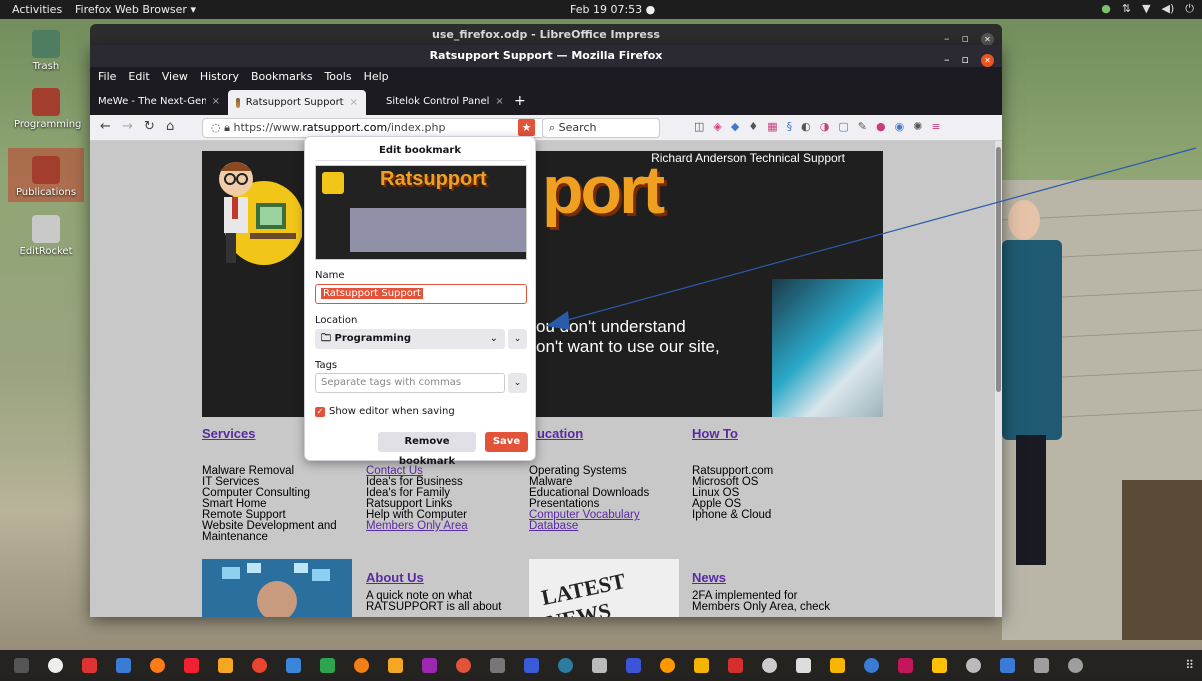 This screenshot has width=1202, height=681. Describe the element at coordinates (46, 175) in the screenshot. I see `desktop-icon-publications: Publications` at that location.